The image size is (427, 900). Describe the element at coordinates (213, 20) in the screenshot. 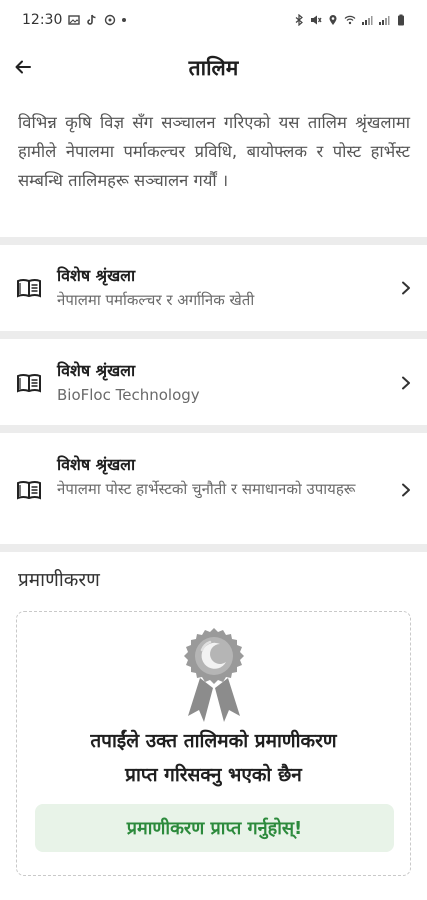

I see `status-bar: 12:30` at that location.